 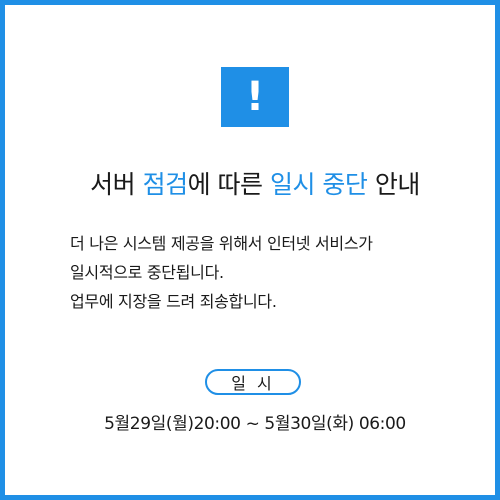 I want to click on schedule-label-badge: 일 시, so click(x=253, y=382).